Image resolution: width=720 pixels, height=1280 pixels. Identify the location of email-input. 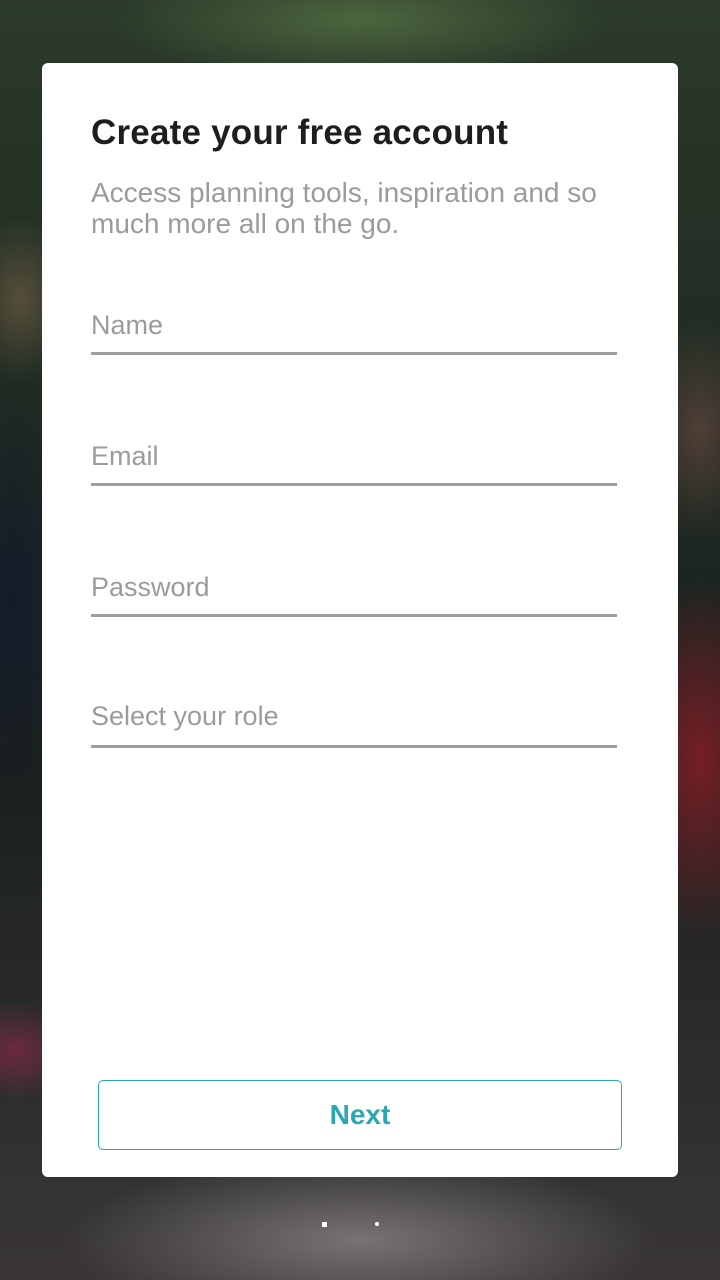
(354, 458).